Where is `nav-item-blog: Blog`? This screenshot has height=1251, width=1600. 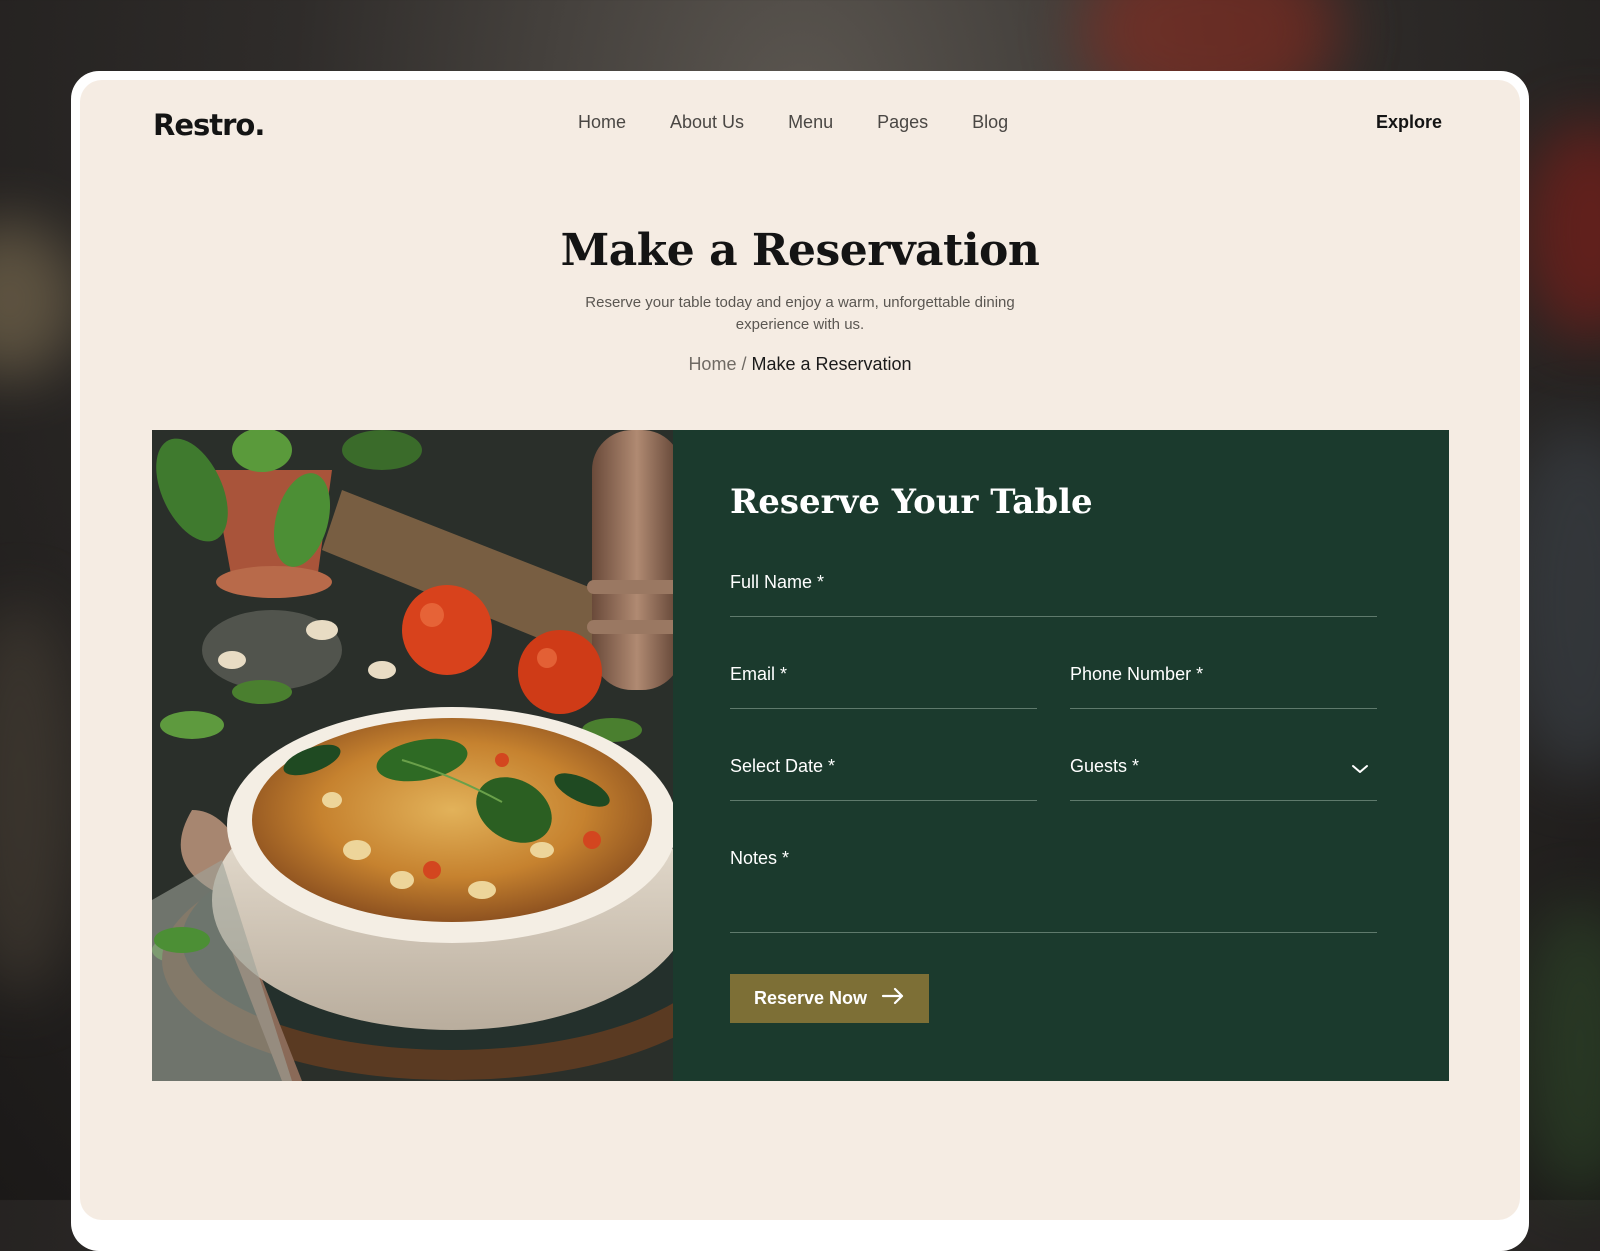 nav-item-blog: Blog is located at coordinates (990, 122).